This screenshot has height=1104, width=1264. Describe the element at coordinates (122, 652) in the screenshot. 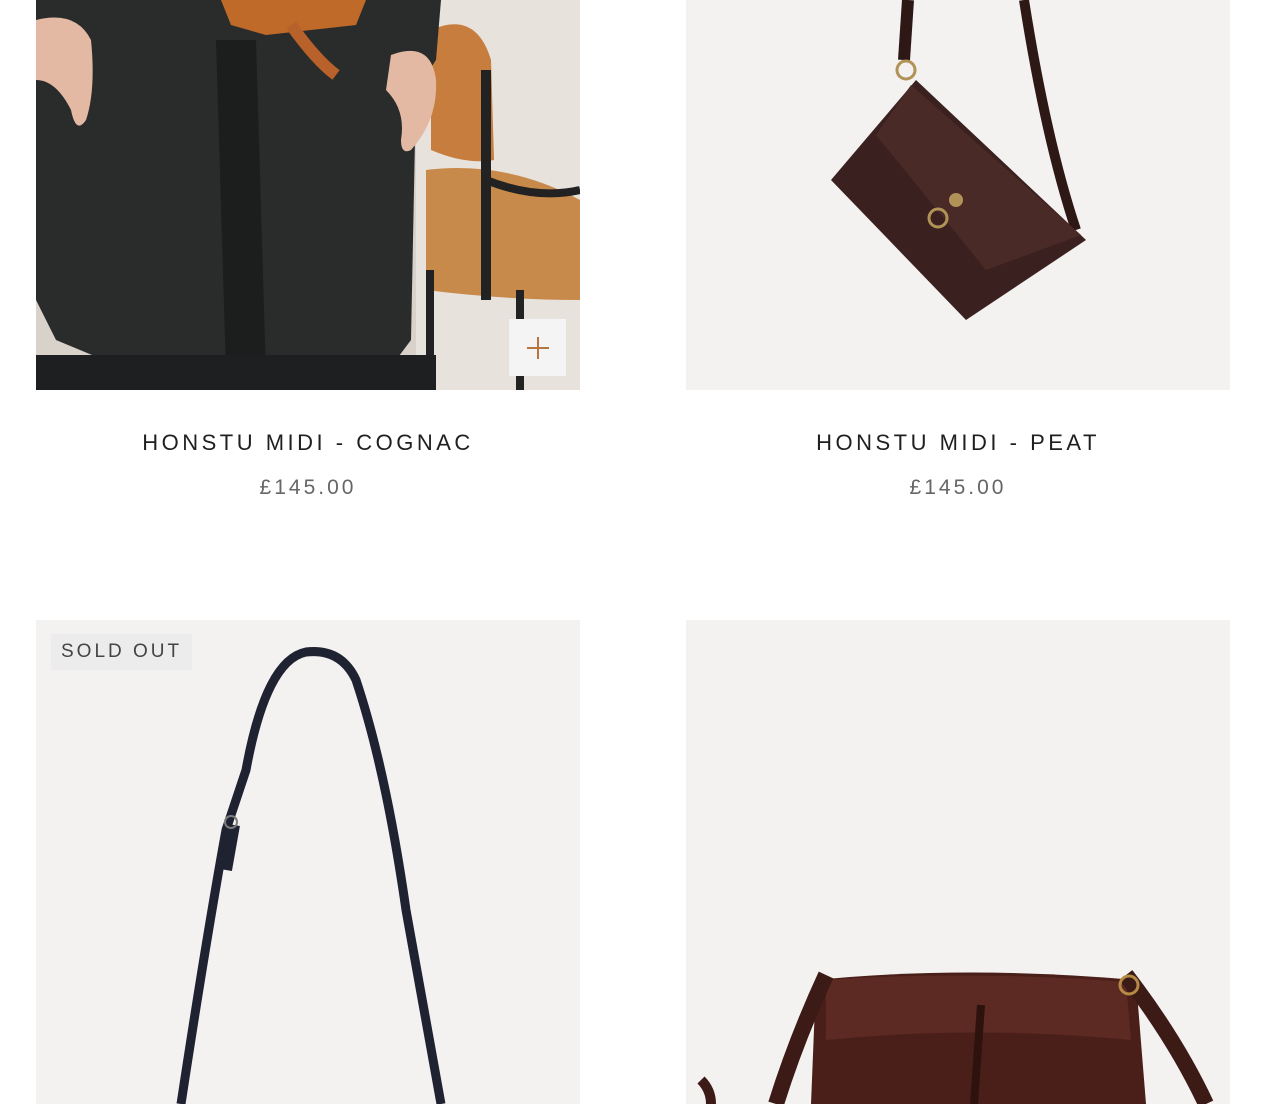

I see `sold-out-badge: SOLD OUT` at that location.